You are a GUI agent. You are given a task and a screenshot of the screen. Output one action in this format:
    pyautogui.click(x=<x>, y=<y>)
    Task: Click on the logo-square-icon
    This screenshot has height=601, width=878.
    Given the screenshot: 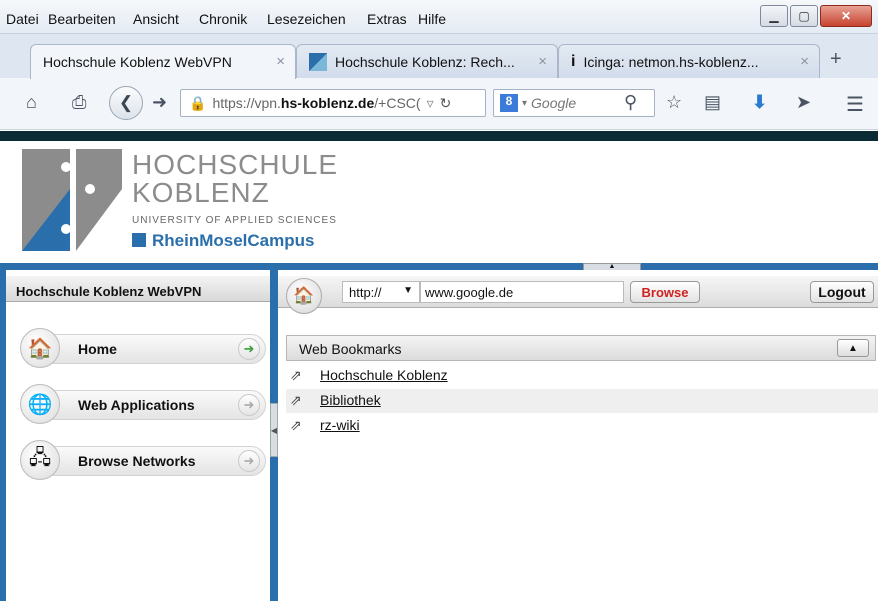 What is the action you would take?
    pyautogui.click(x=139, y=240)
    